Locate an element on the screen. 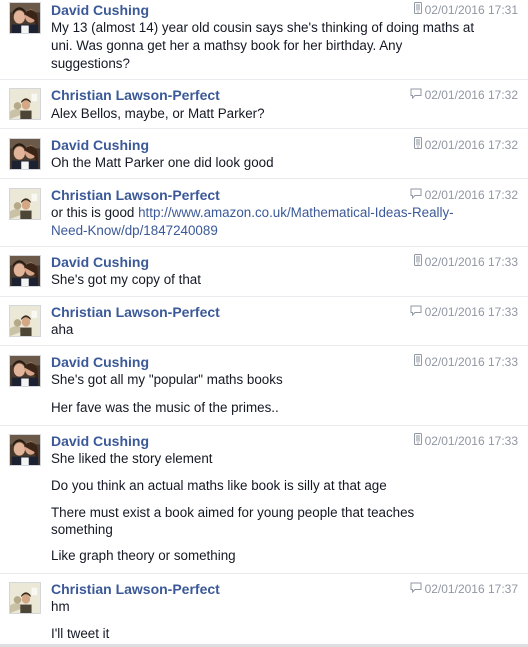 The image size is (528, 647). message-meta: 02/01/2016 17:37 is located at coordinates (464, 589).